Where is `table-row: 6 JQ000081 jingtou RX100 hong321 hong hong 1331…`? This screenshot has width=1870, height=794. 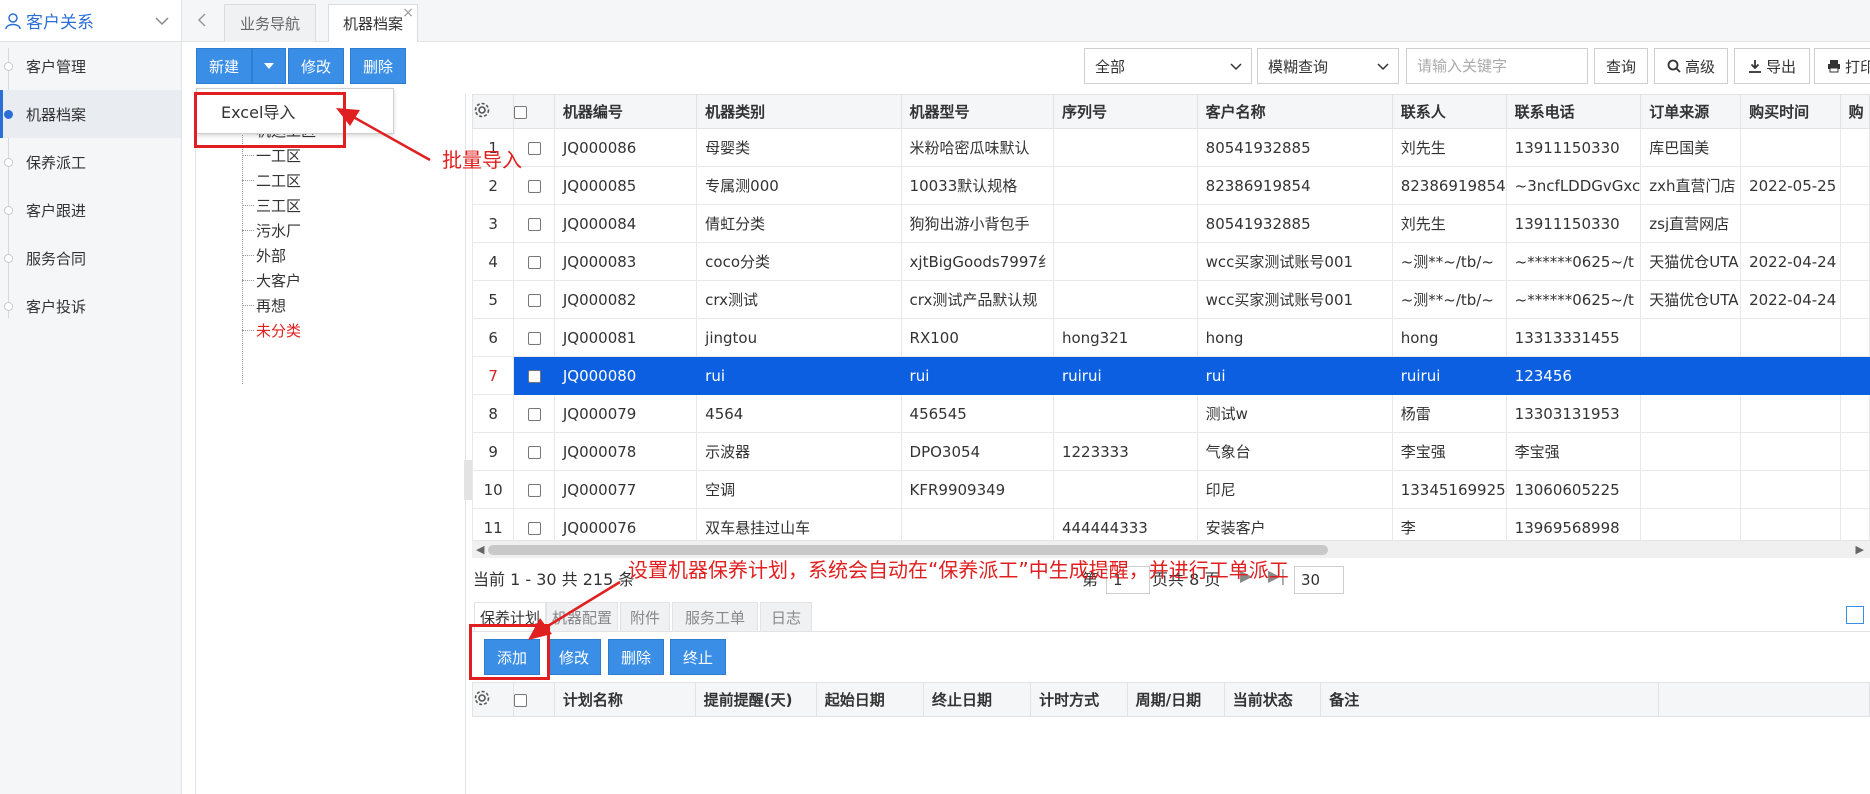
table-row: 6 JQ000081 jingtou RX100 hong321 hong hong 1331… is located at coordinates (1171, 337).